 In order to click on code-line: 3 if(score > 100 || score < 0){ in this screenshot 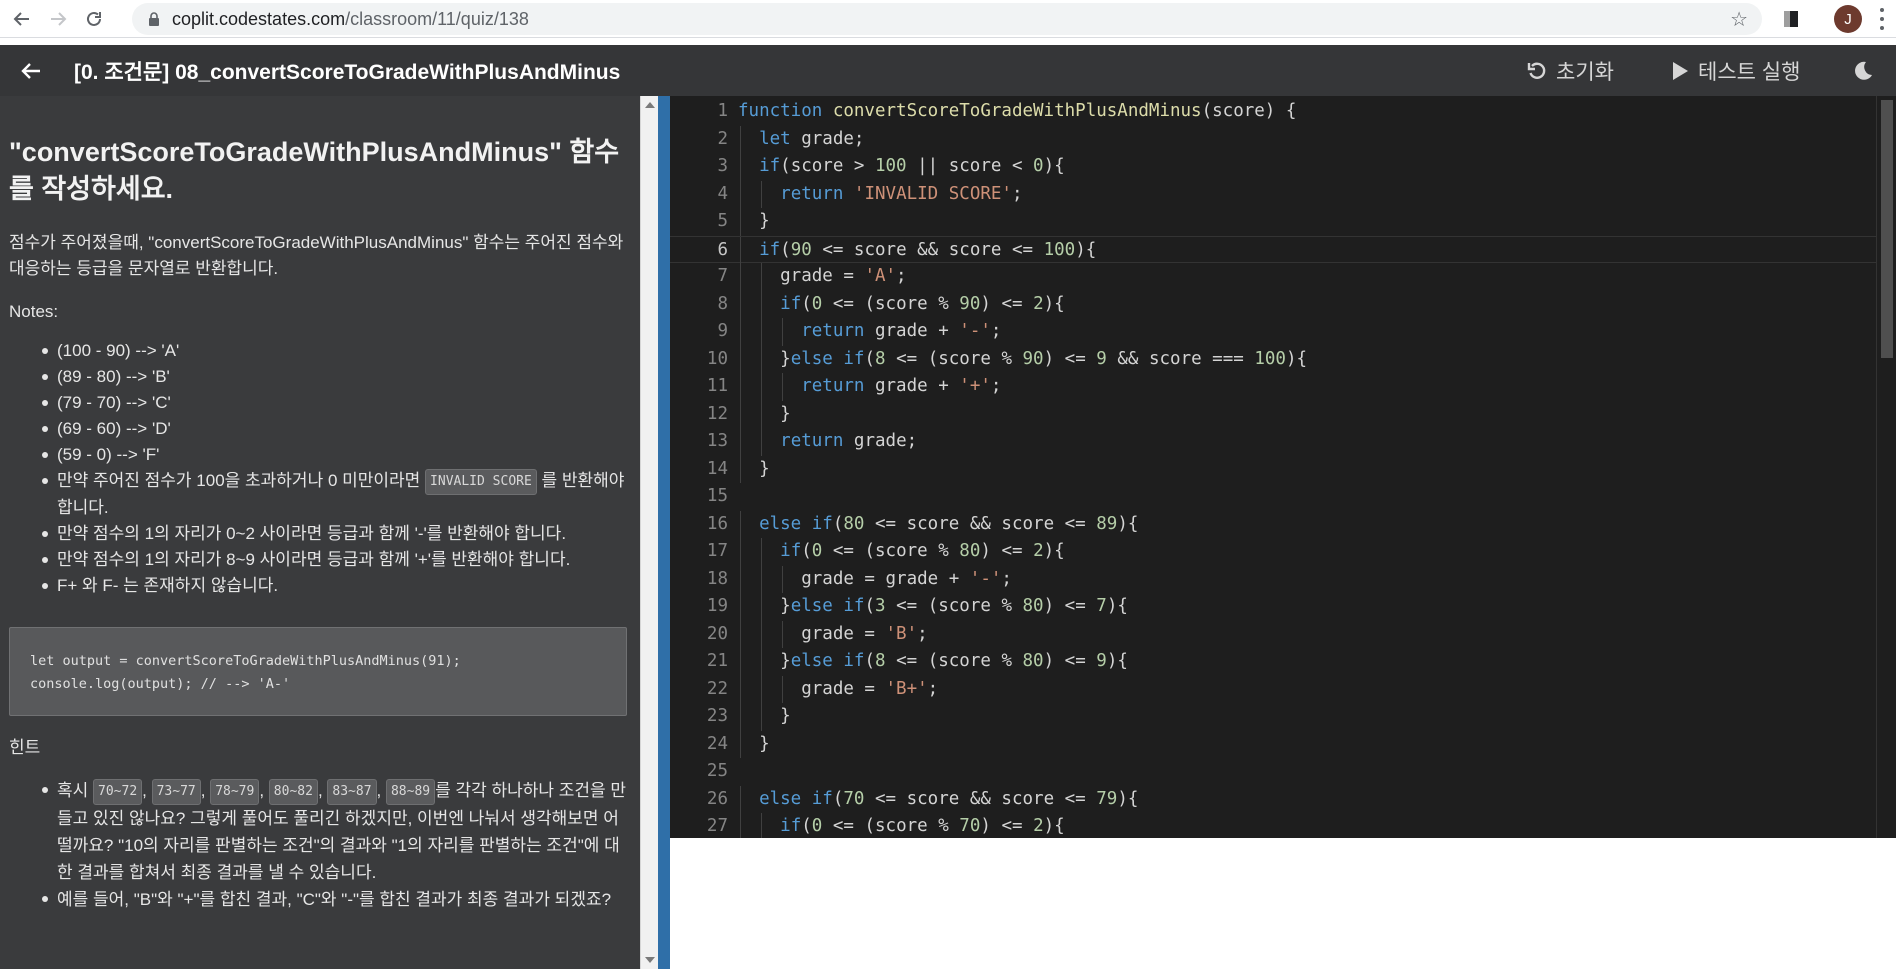, I will do `click(1273, 167)`.